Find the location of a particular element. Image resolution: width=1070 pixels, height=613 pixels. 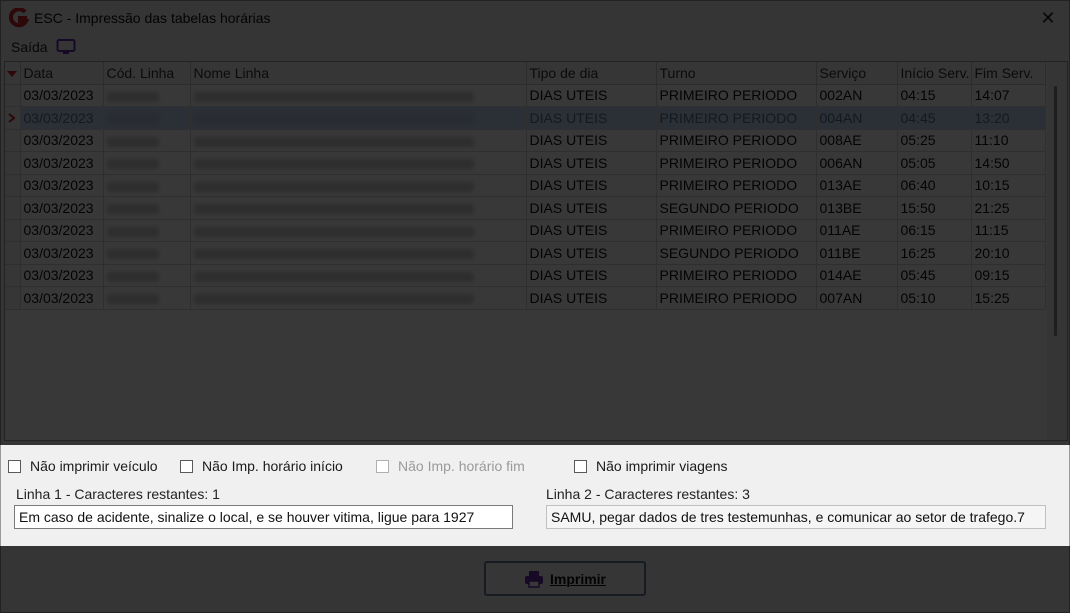

cell-service: 013BE is located at coordinates (857, 208).